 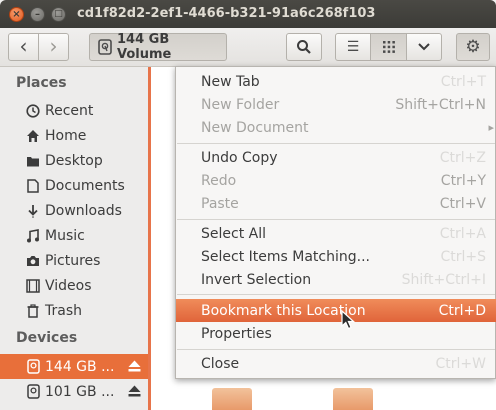 What do you see at coordinates (85, 185) in the screenshot?
I see `sidebar-item-label: Documents` at bounding box center [85, 185].